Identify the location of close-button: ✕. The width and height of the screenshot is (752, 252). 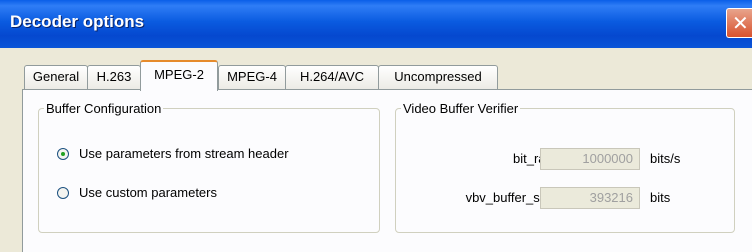
(739, 23).